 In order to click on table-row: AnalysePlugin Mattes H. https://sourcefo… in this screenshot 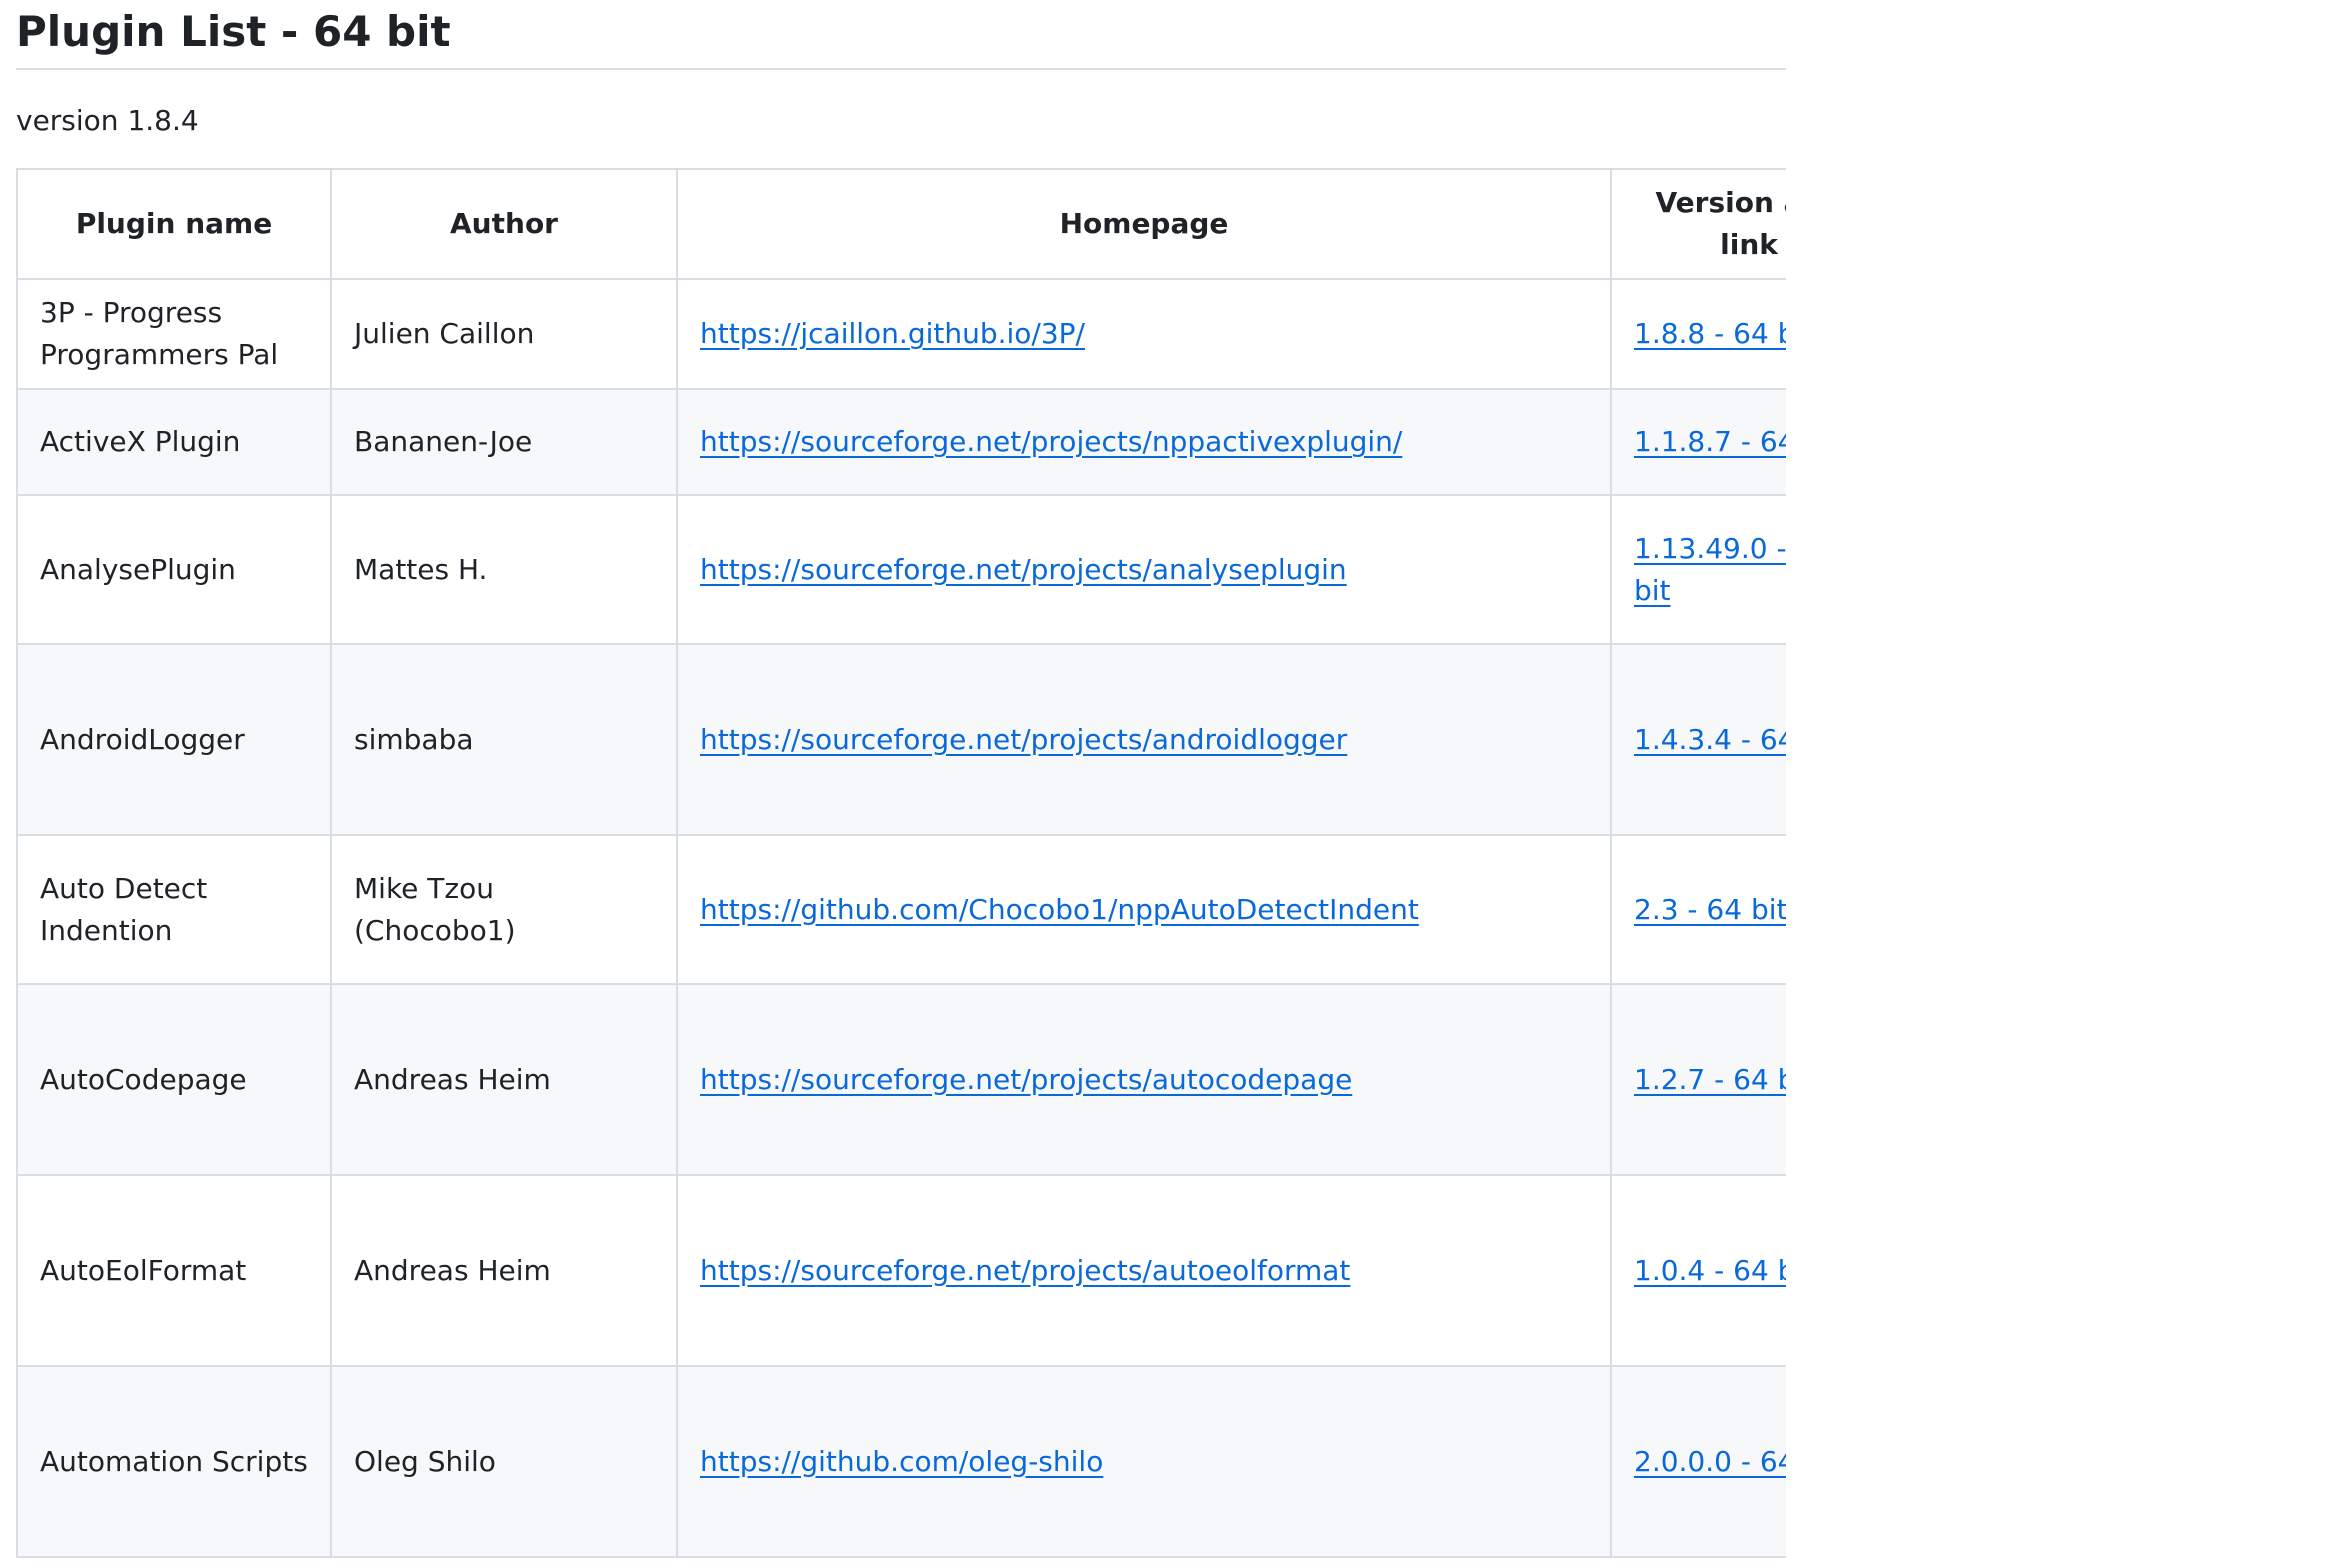, I will do `click(901, 569)`.